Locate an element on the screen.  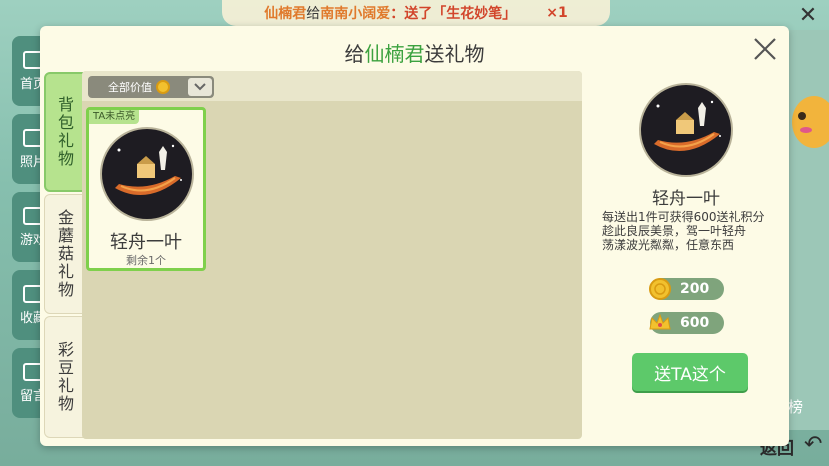
desc-line: 趁此良辰美景，驾一叶轻舟 is located at coordinates (674, 231).